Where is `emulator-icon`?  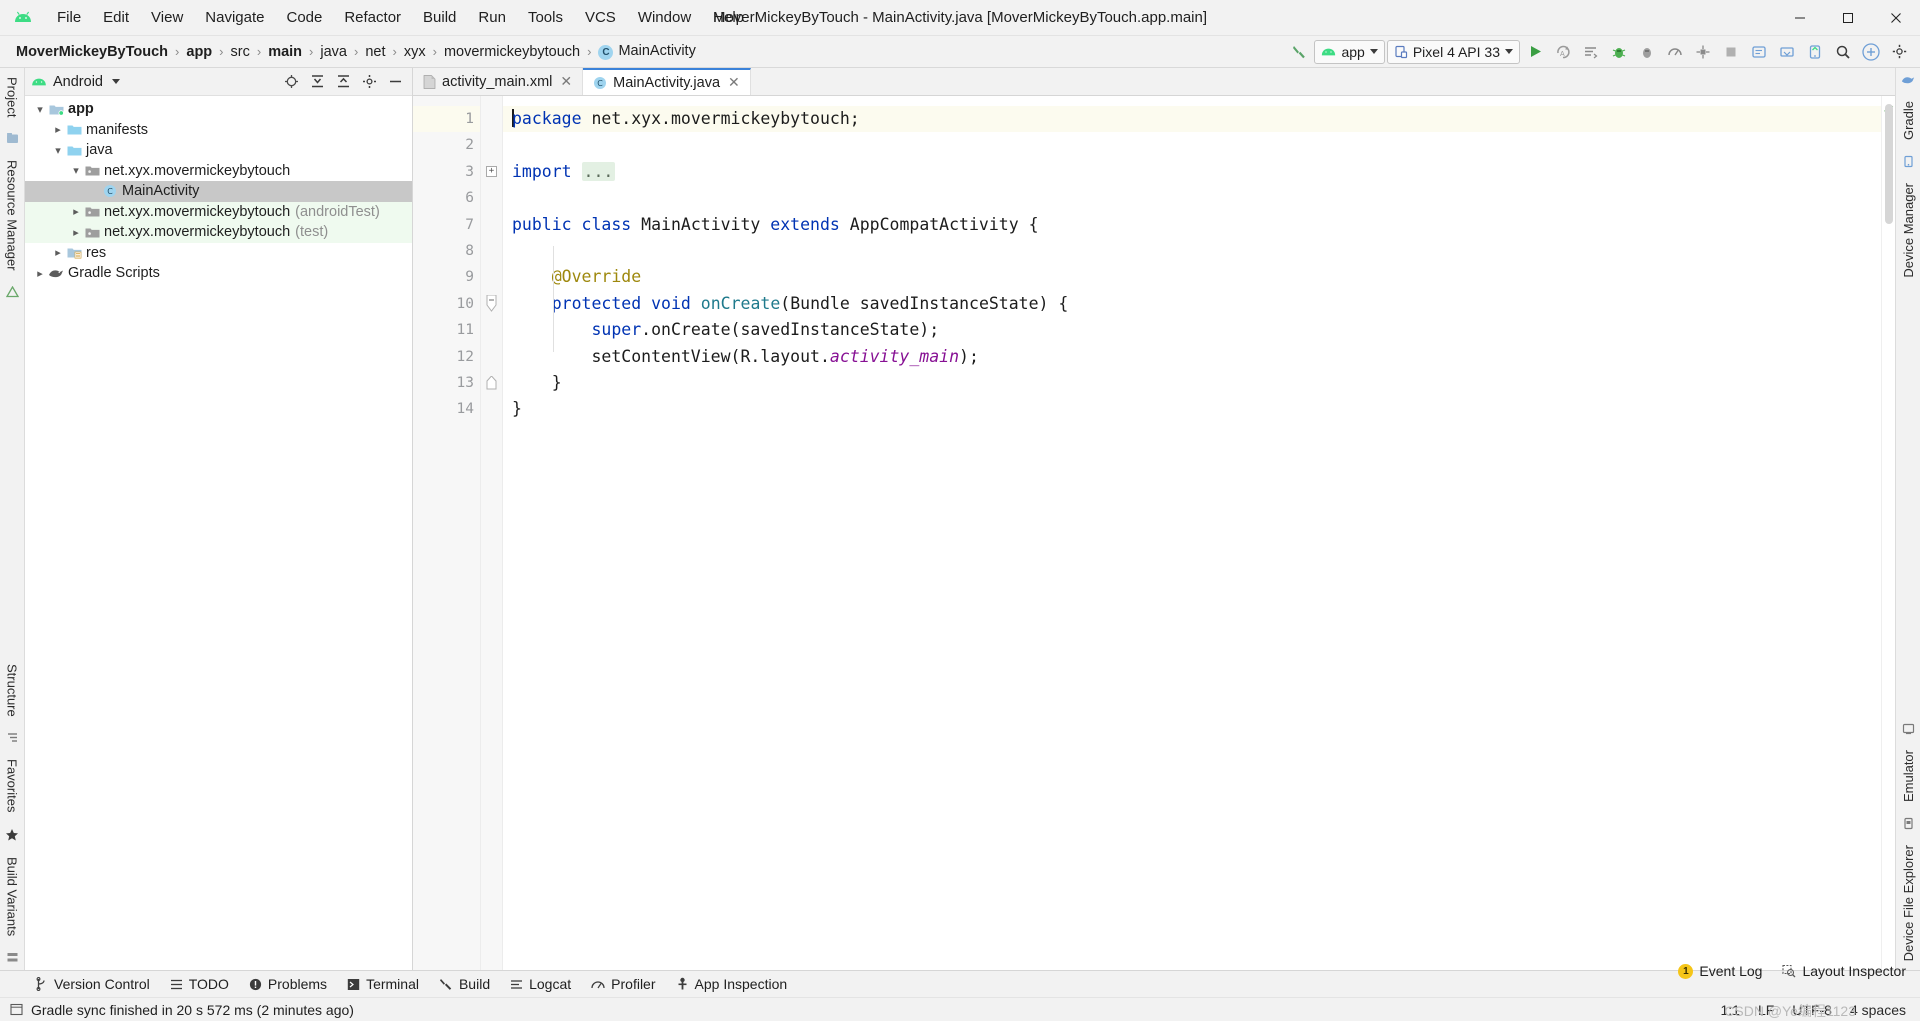
emulator-icon is located at coordinates (1908, 728).